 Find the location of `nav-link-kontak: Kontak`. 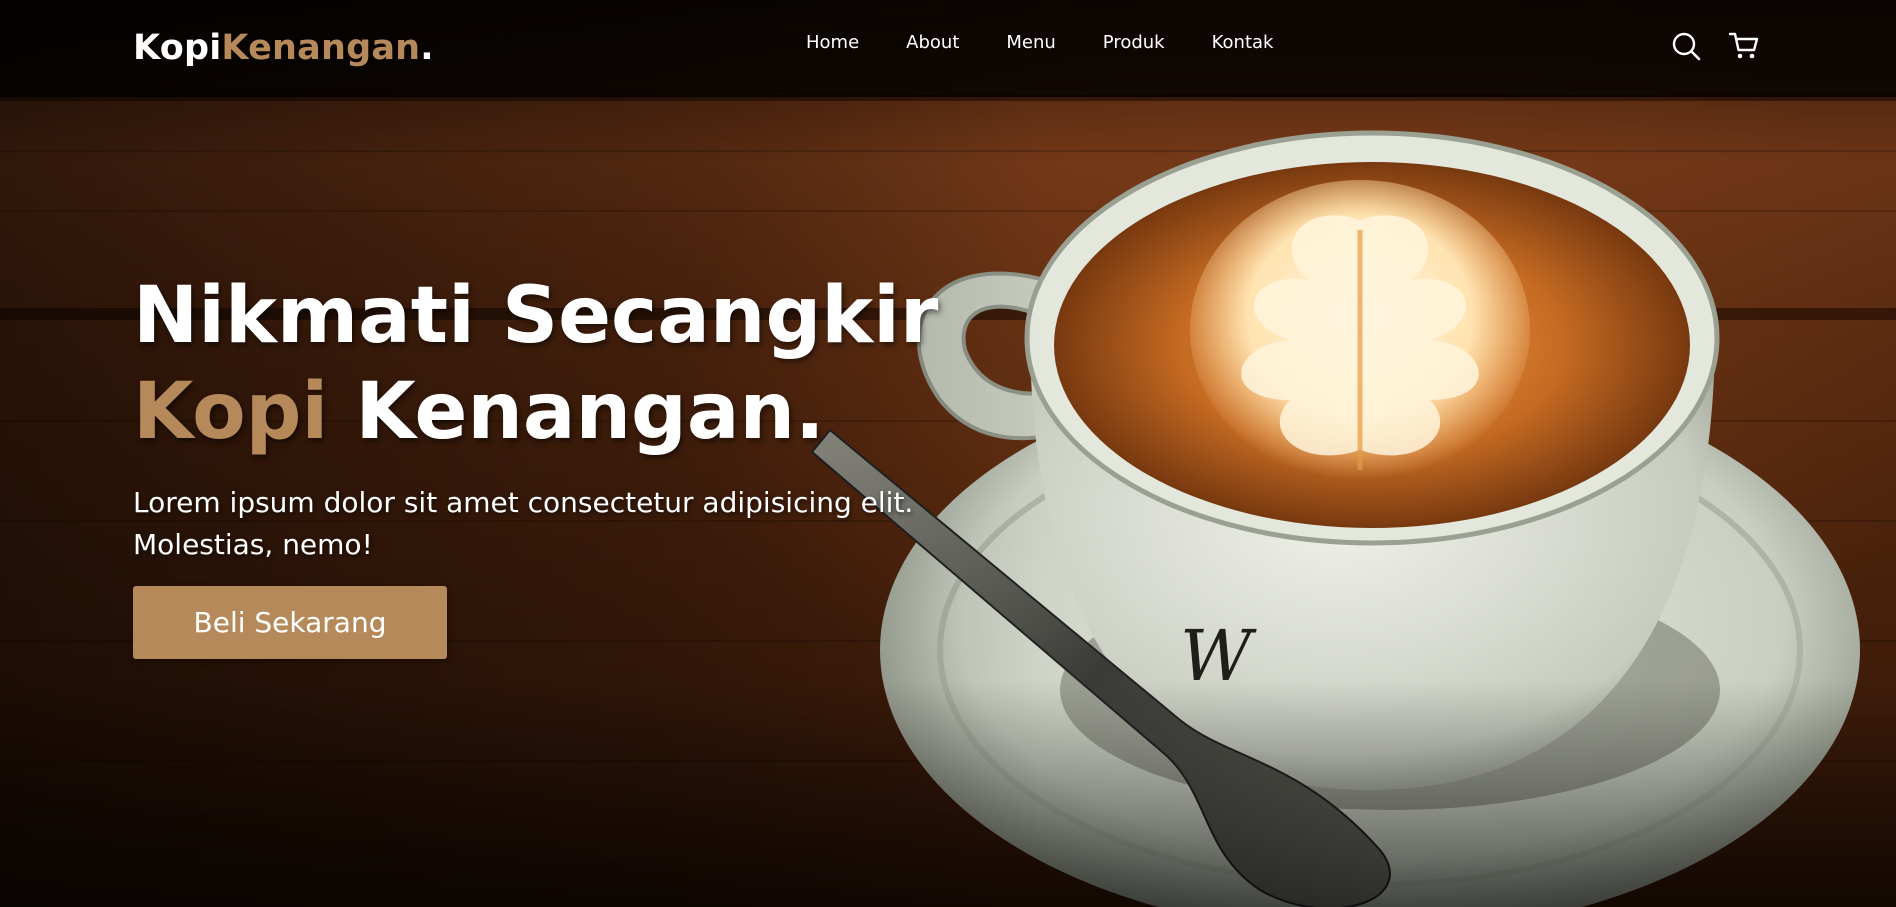

nav-link-kontak: Kontak is located at coordinates (1243, 42).